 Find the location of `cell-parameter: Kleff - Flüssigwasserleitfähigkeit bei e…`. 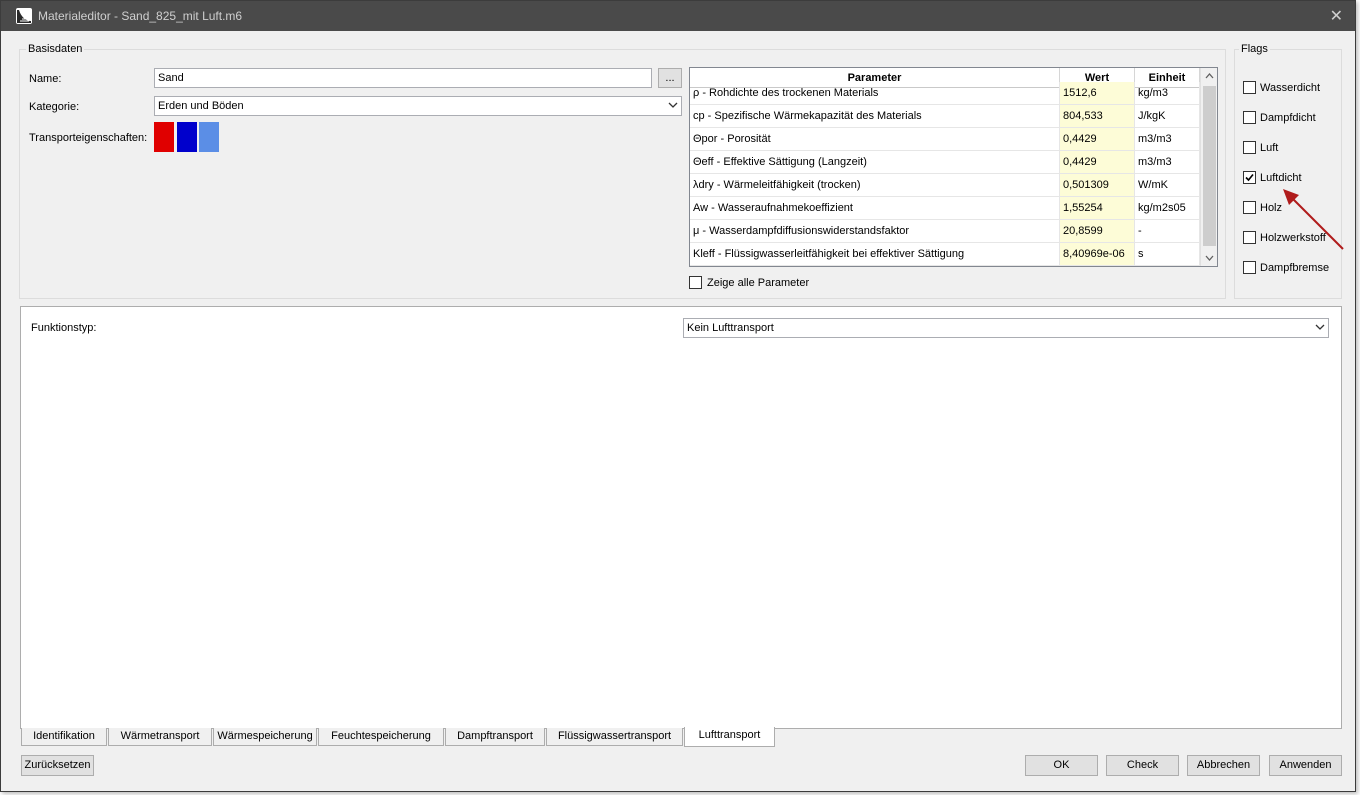

cell-parameter: Kleff - Flüssigwasserleitfähigkeit bei e… is located at coordinates (875, 254).